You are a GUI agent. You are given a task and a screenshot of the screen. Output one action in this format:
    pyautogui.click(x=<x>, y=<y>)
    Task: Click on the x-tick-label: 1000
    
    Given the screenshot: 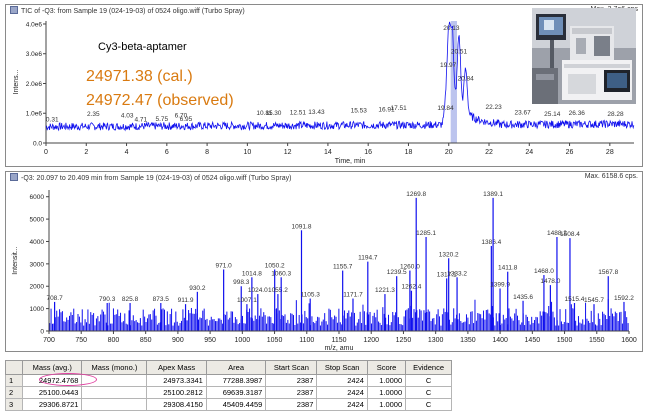 What is the action you would take?
    pyautogui.click(x=243, y=340)
    